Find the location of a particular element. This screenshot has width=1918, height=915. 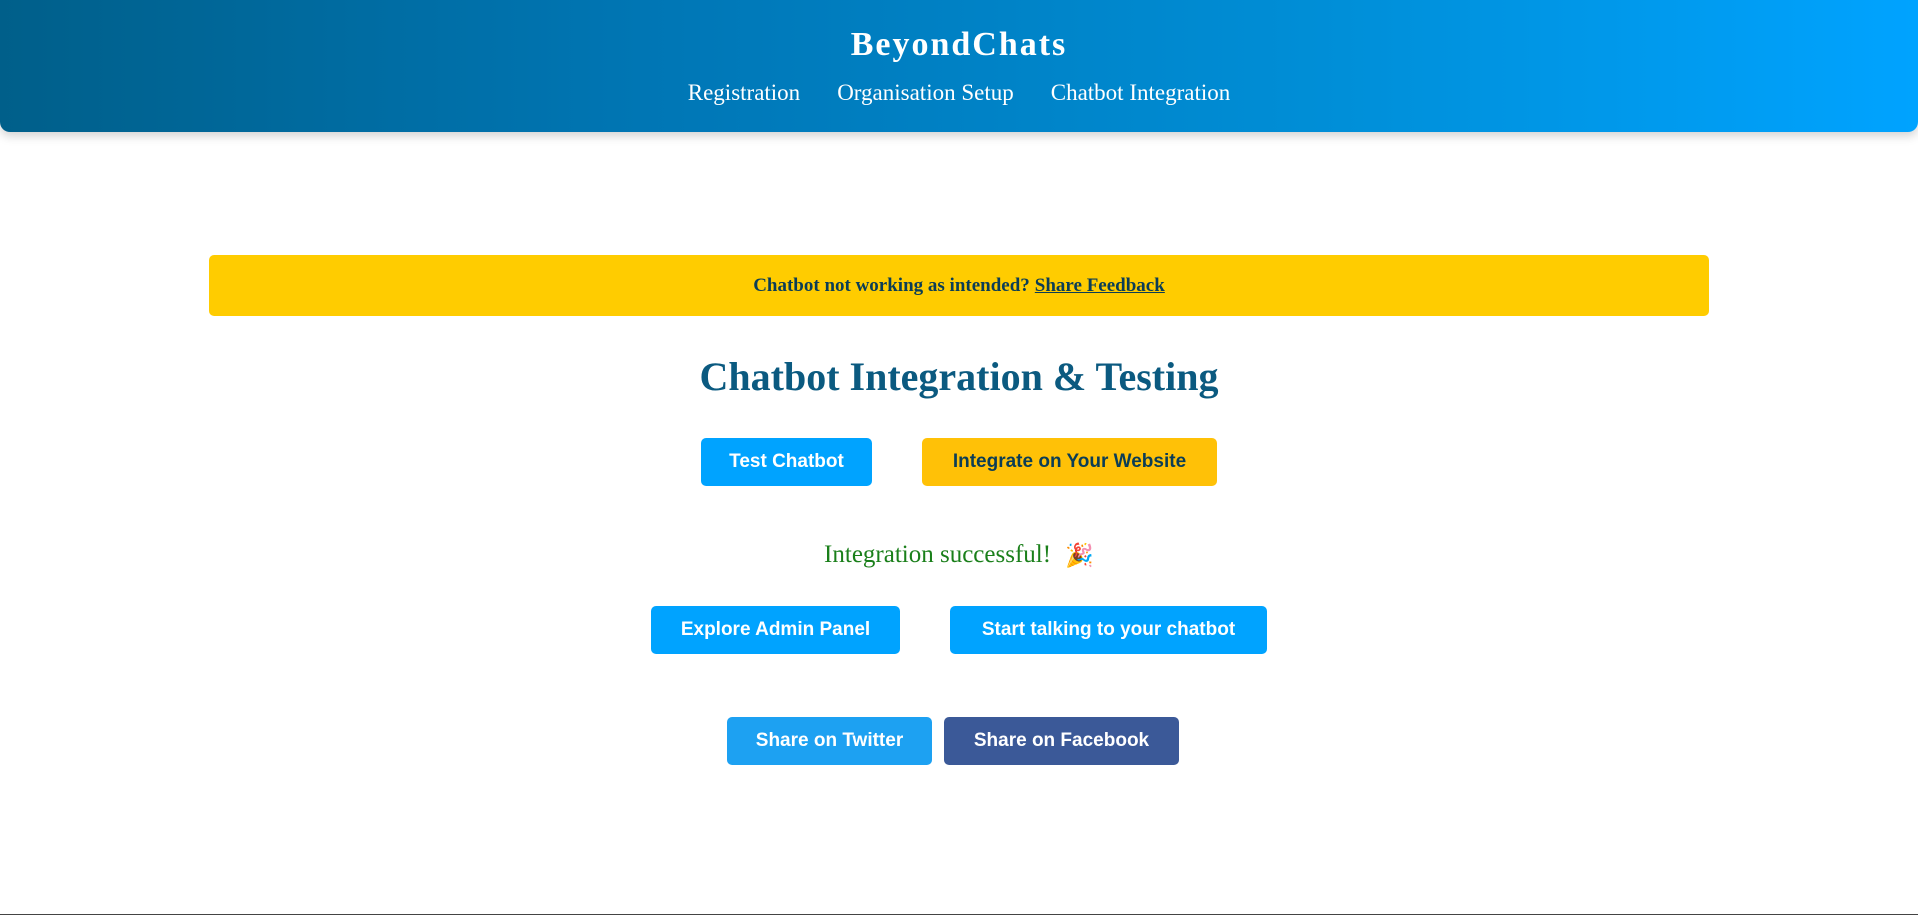

share-twitter-button: Share on Twitter is located at coordinates (829, 741).